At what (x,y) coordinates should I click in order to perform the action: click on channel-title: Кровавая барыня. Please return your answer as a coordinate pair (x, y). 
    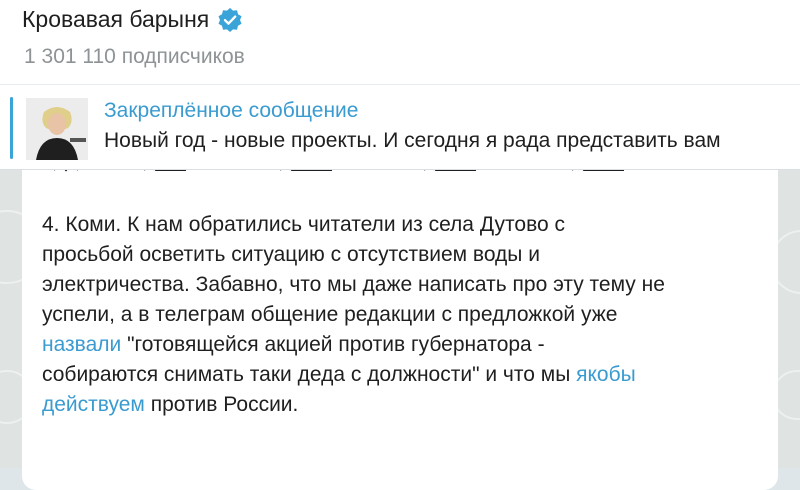
    Looking at the image, I should click on (116, 19).